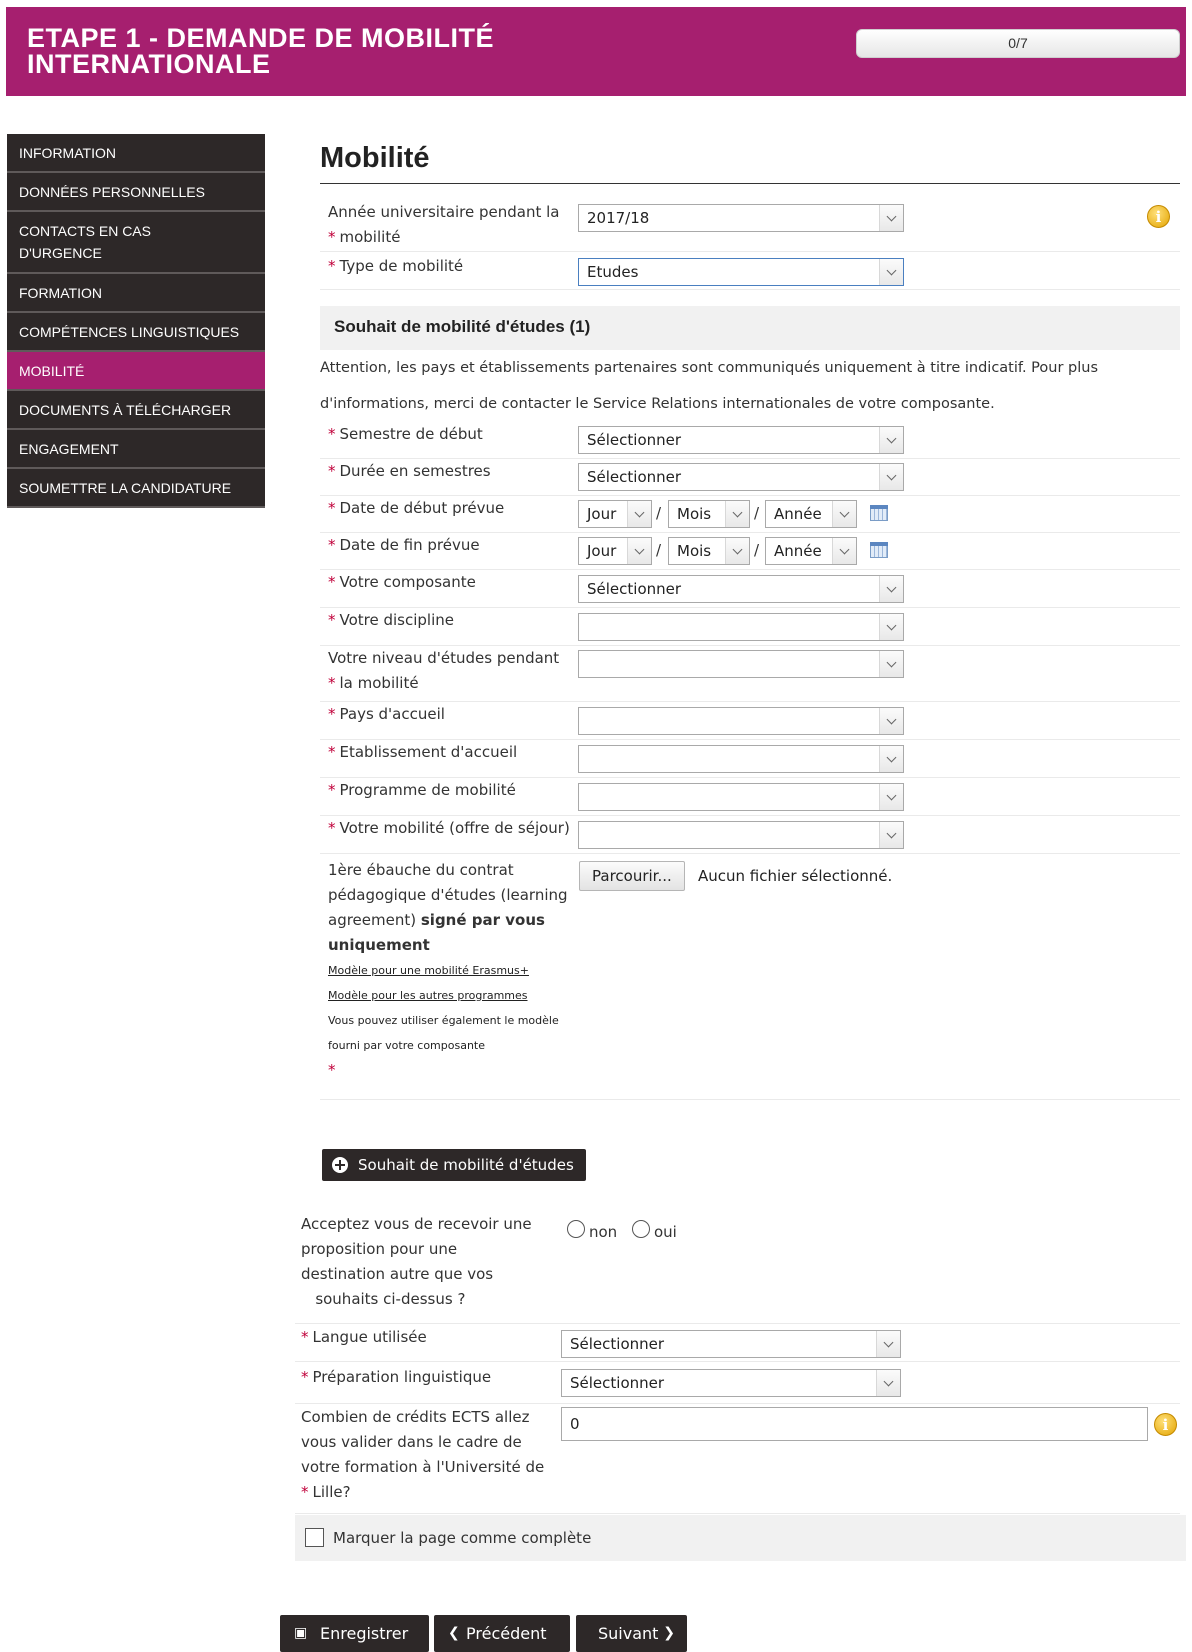 The height and width of the screenshot is (1652, 1192). Describe the element at coordinates (741, 797) in the screenshot. I see `programme-select` at that location.